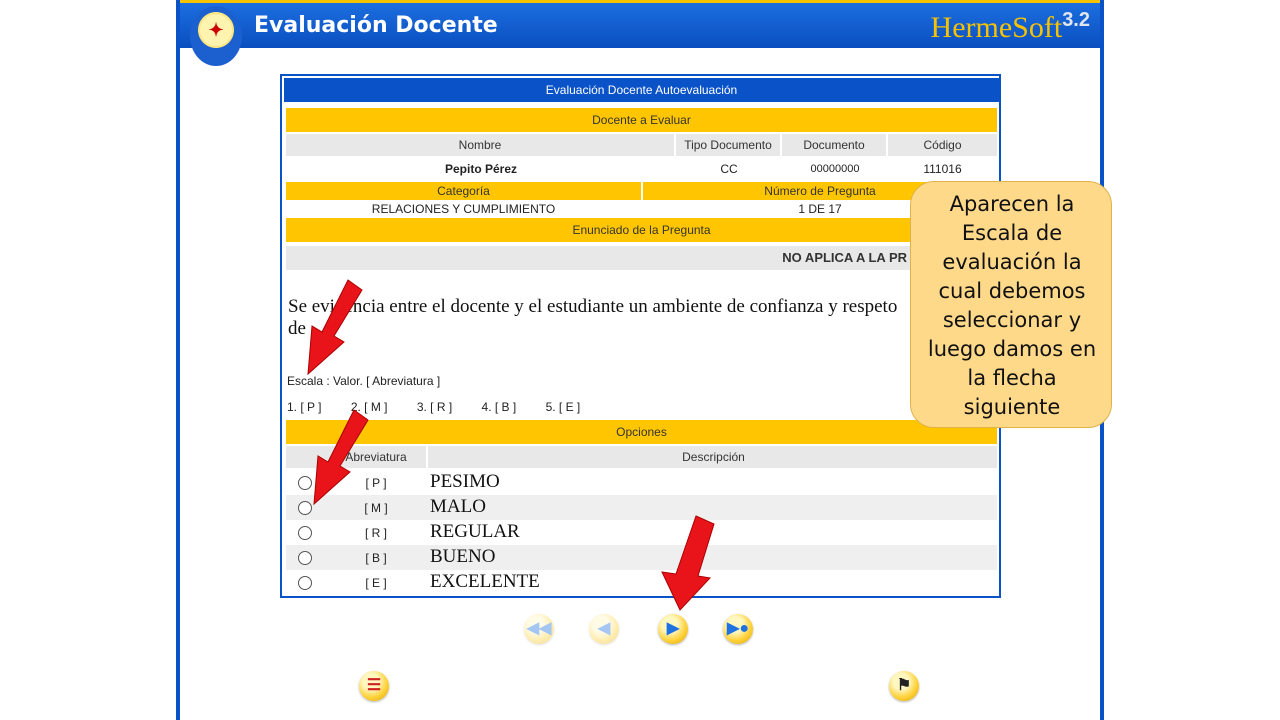  Describe the element at coordinates (641, 258) in the screenshot. I see `no-aplica-label: NO APLICA A LA PR` at that location.